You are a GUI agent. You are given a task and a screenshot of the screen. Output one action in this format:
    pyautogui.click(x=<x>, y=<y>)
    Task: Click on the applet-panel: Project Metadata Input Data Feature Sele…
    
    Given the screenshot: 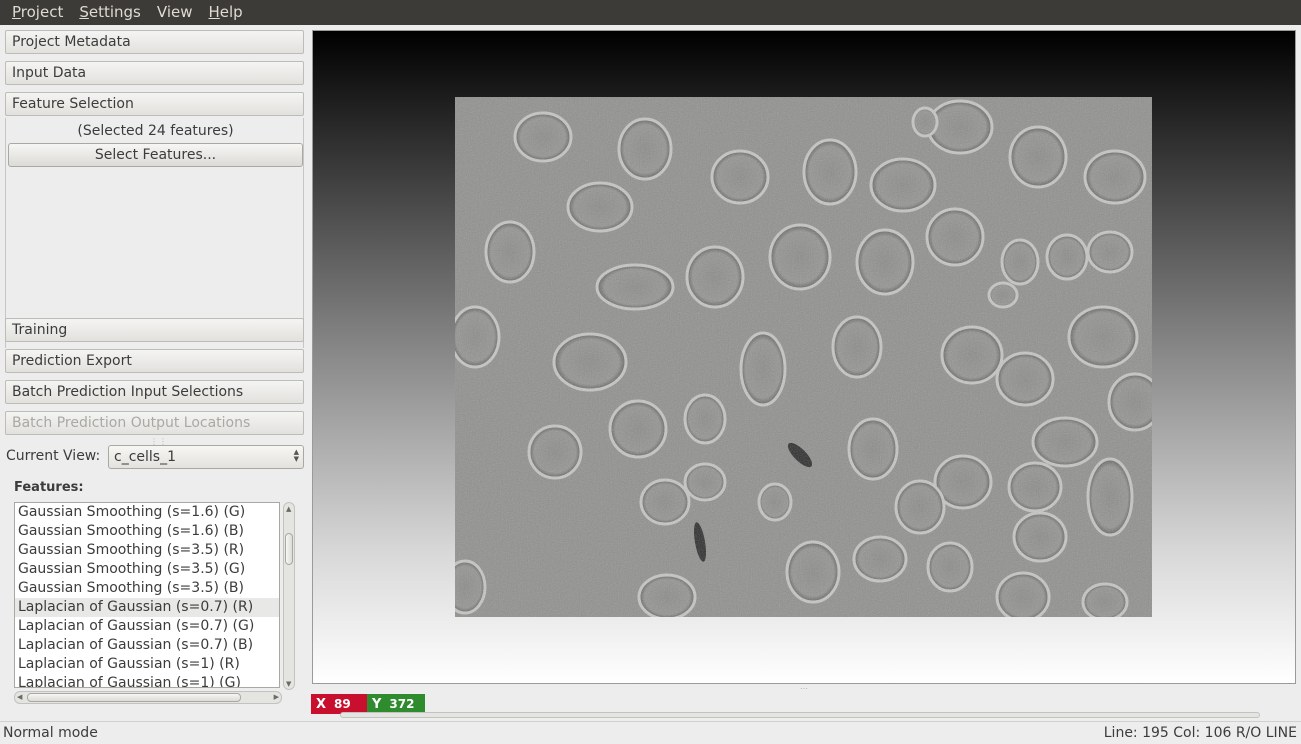 What is the action you would take?
    pyautogui.click(x=155, y=233)
    